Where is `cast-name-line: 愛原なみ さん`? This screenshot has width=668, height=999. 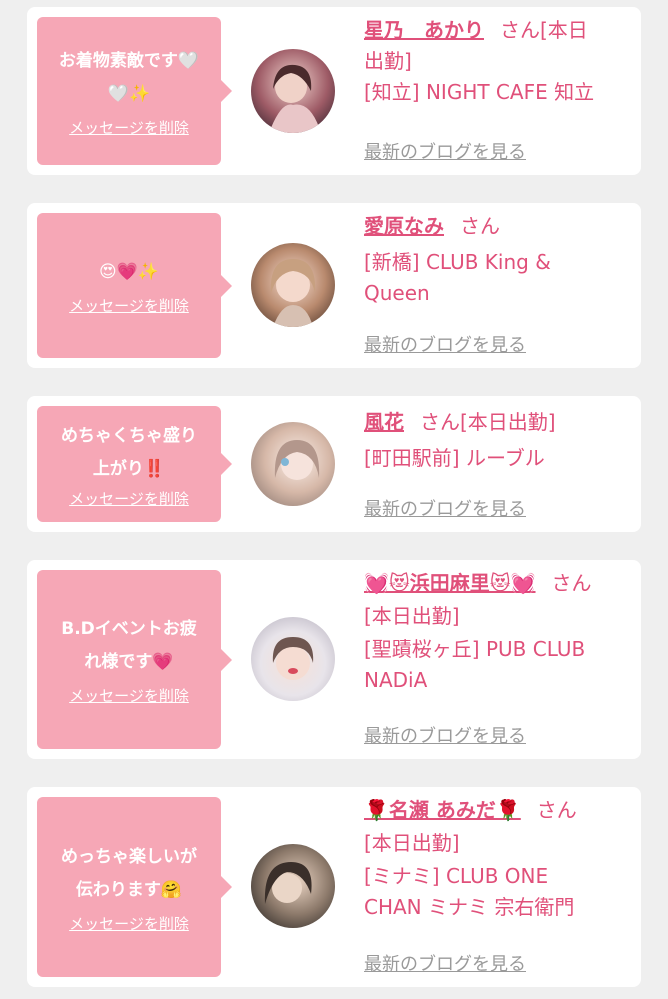
cast-name-line: 愛原なみ さん is located at coordinates (499, 226).